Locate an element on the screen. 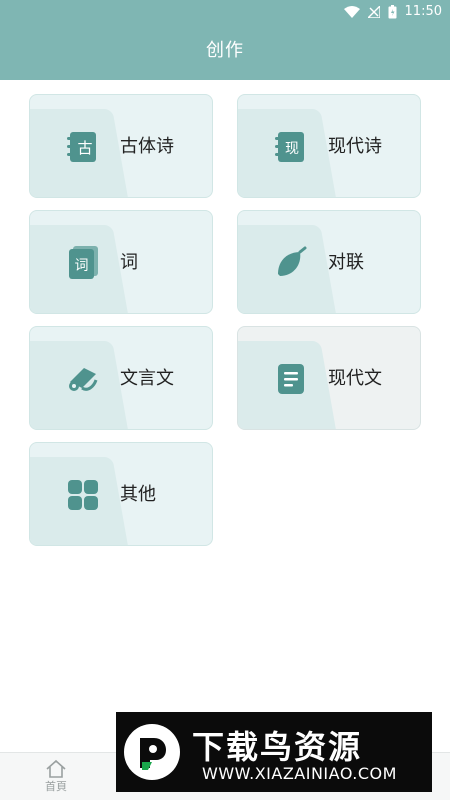 The width and height of the screenshot is (450, 800). battery-icon is located at coordinates (392, 12).